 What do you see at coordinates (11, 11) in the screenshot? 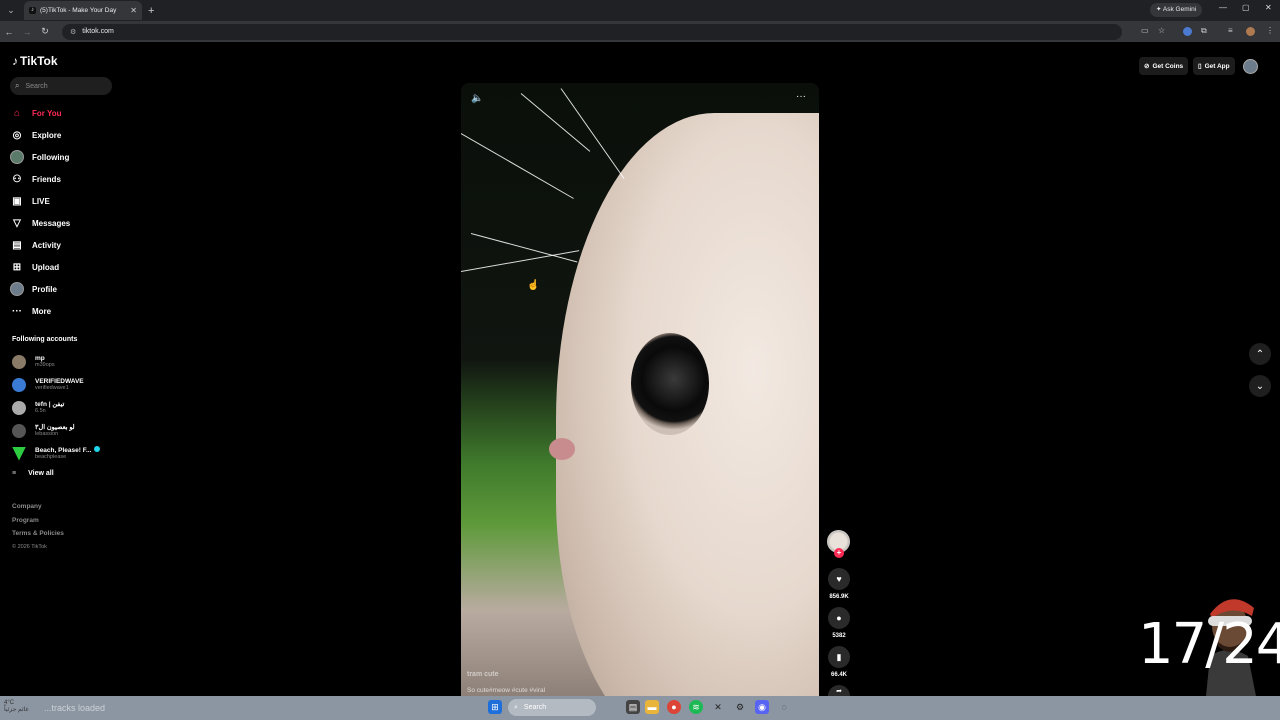
I see `tab-search-button: ⌄` at bounding box center [11, 11].